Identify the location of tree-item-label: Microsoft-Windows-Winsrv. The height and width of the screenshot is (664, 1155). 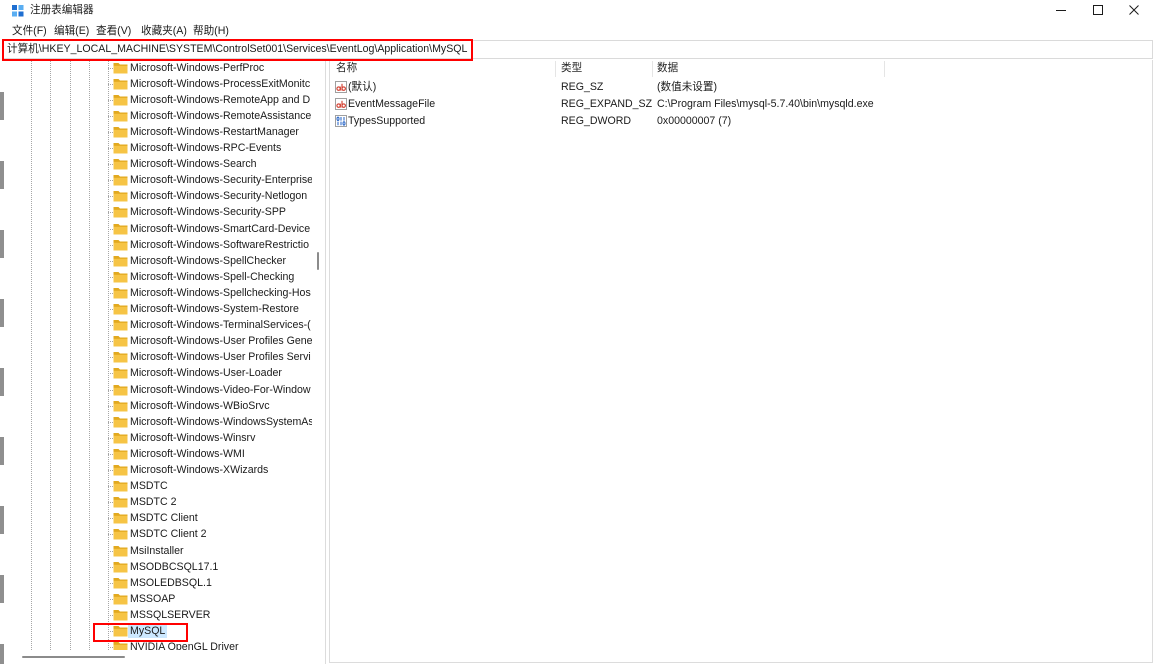
(192, 438).